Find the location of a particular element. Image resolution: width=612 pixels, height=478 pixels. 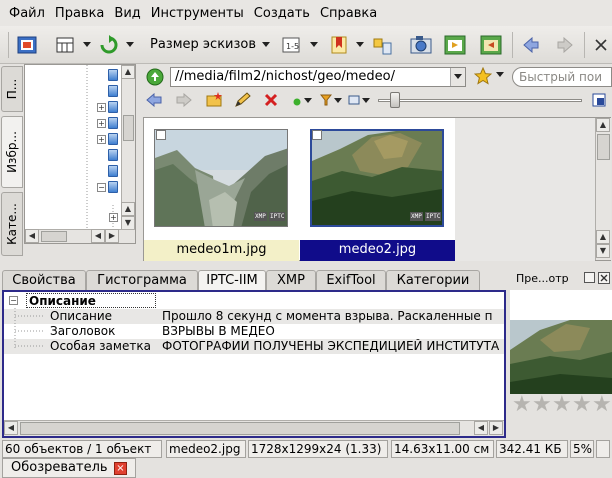

tab-xmp: XMP is located at coordinates (291, 280).